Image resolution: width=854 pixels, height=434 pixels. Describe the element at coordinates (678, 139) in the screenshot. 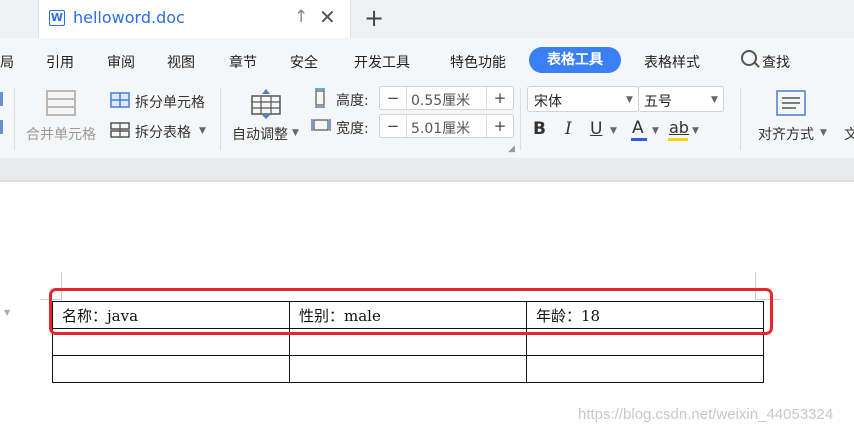

I see `highlight-swatch` at that location.